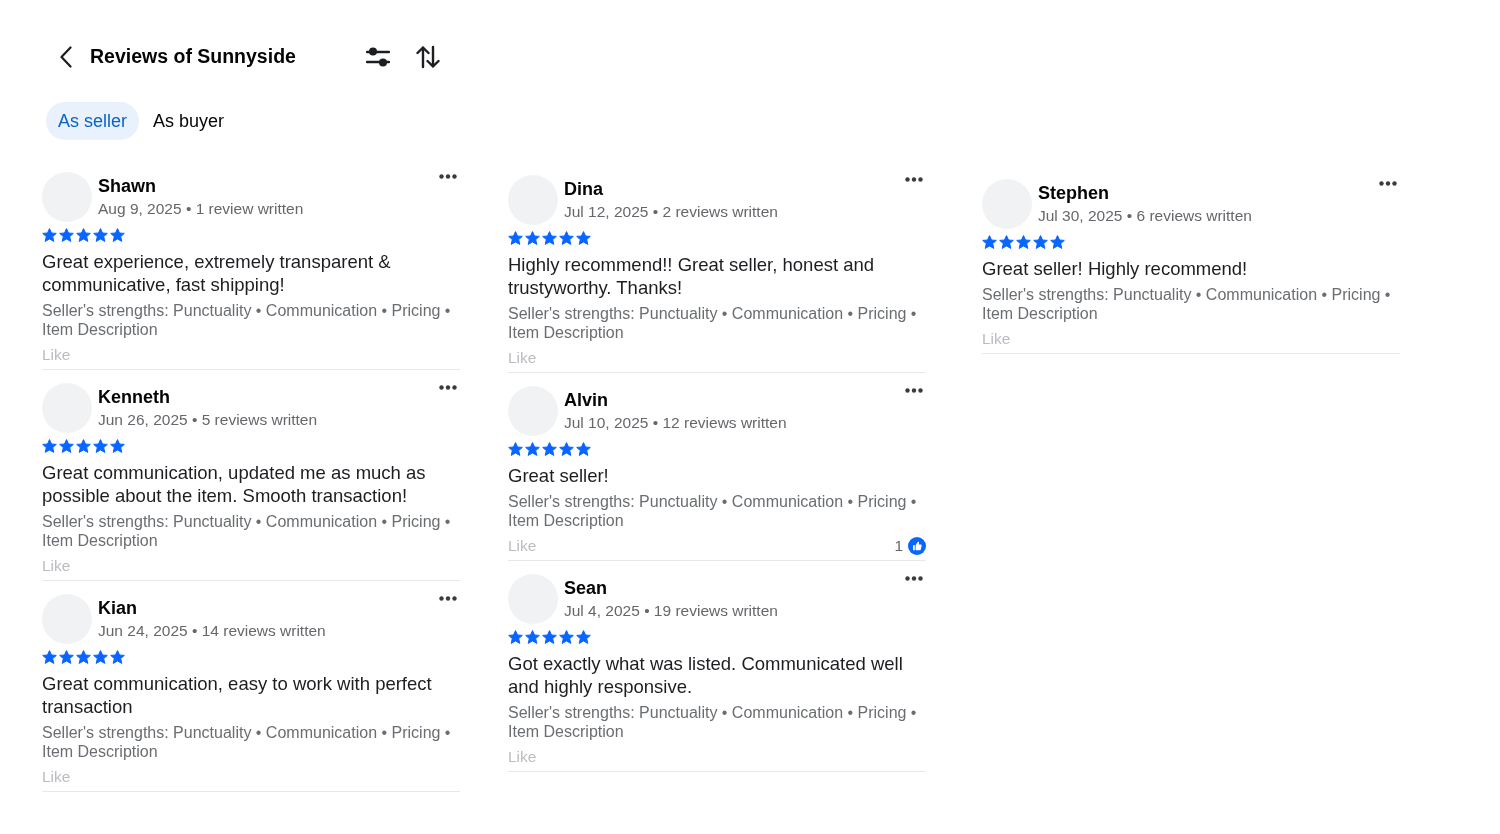 The height and width of the screenshot is (834, 1500). What do you see at coordinates (237, 695) in the screenshot?
I see `review-text: Great communication, easy to work with perfect transaction` at bounding box center [237, 695].